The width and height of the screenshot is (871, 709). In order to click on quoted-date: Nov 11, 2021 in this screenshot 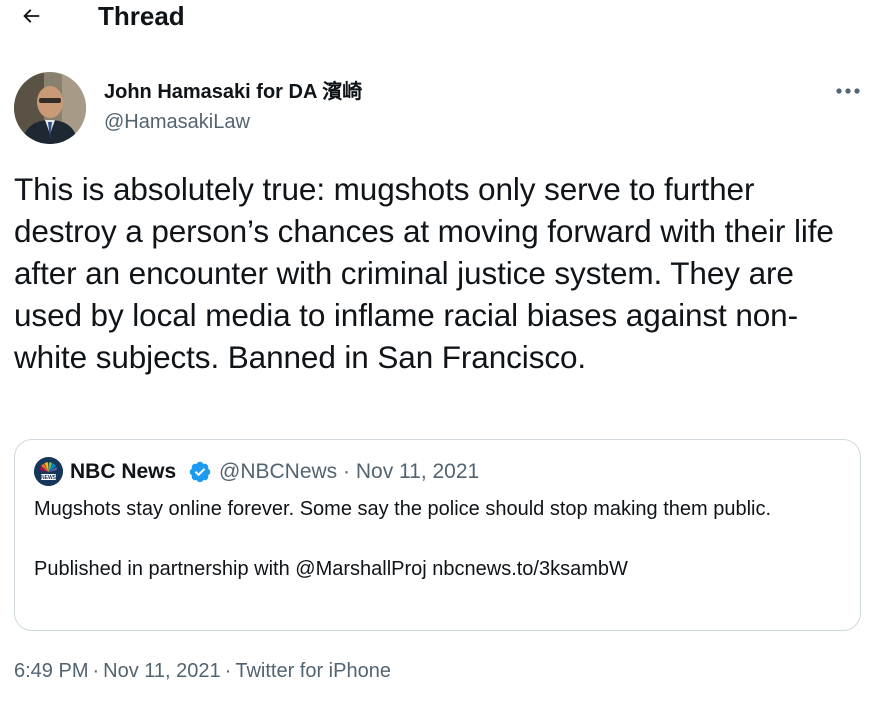, I will do `click(417, 471)`.